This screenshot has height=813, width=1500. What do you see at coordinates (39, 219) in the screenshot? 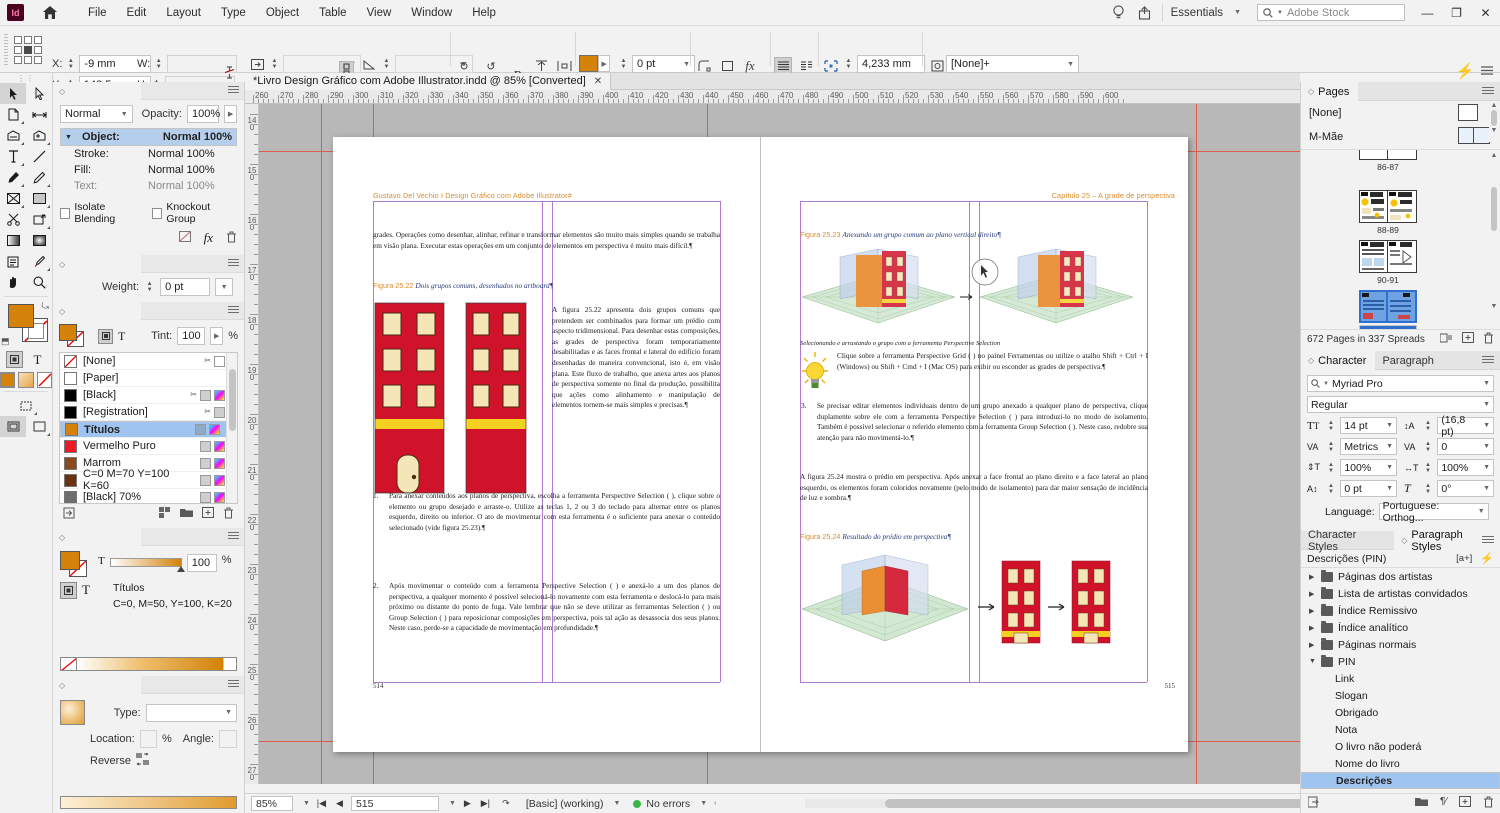
I see `free-transform-tool` at bounding box center [39, 219].